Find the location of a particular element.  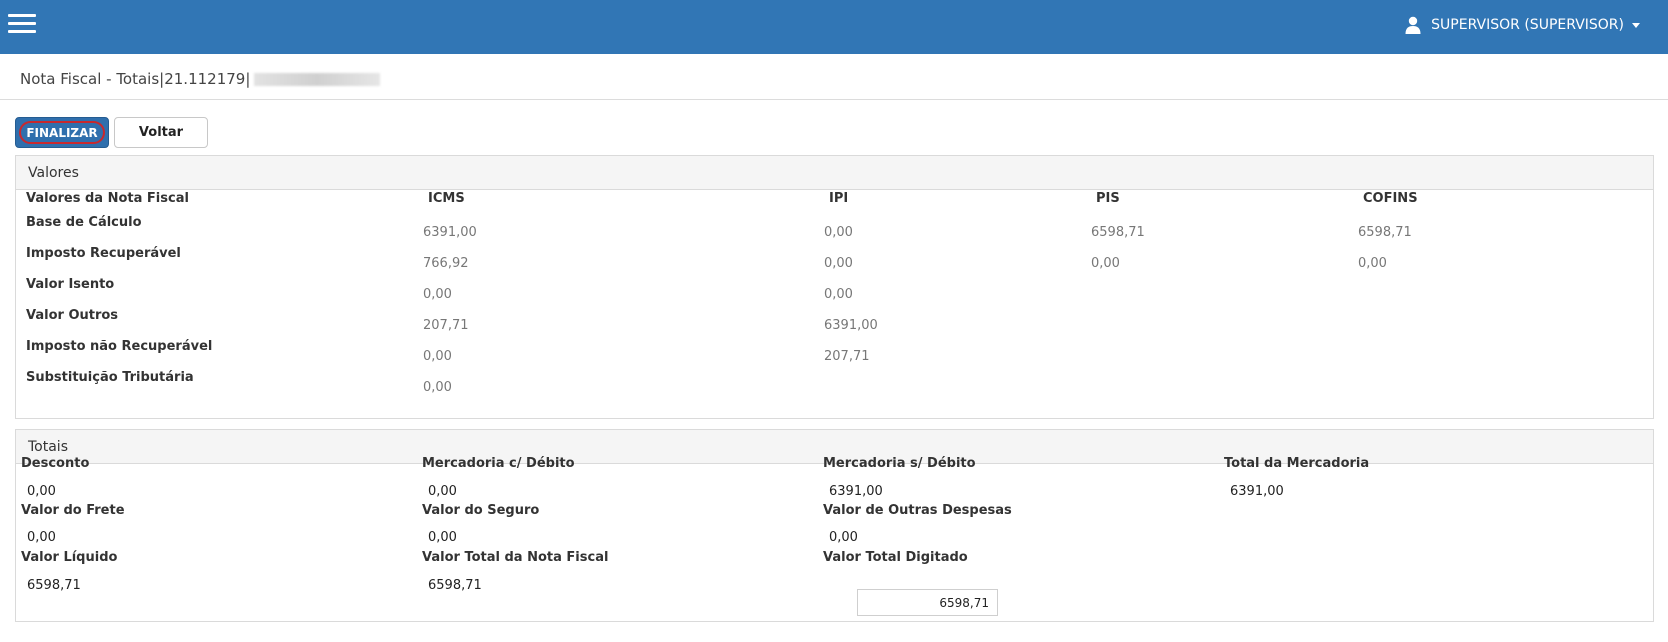

finalizar-button: FINALIZAR is located at coordinates (62, 132).